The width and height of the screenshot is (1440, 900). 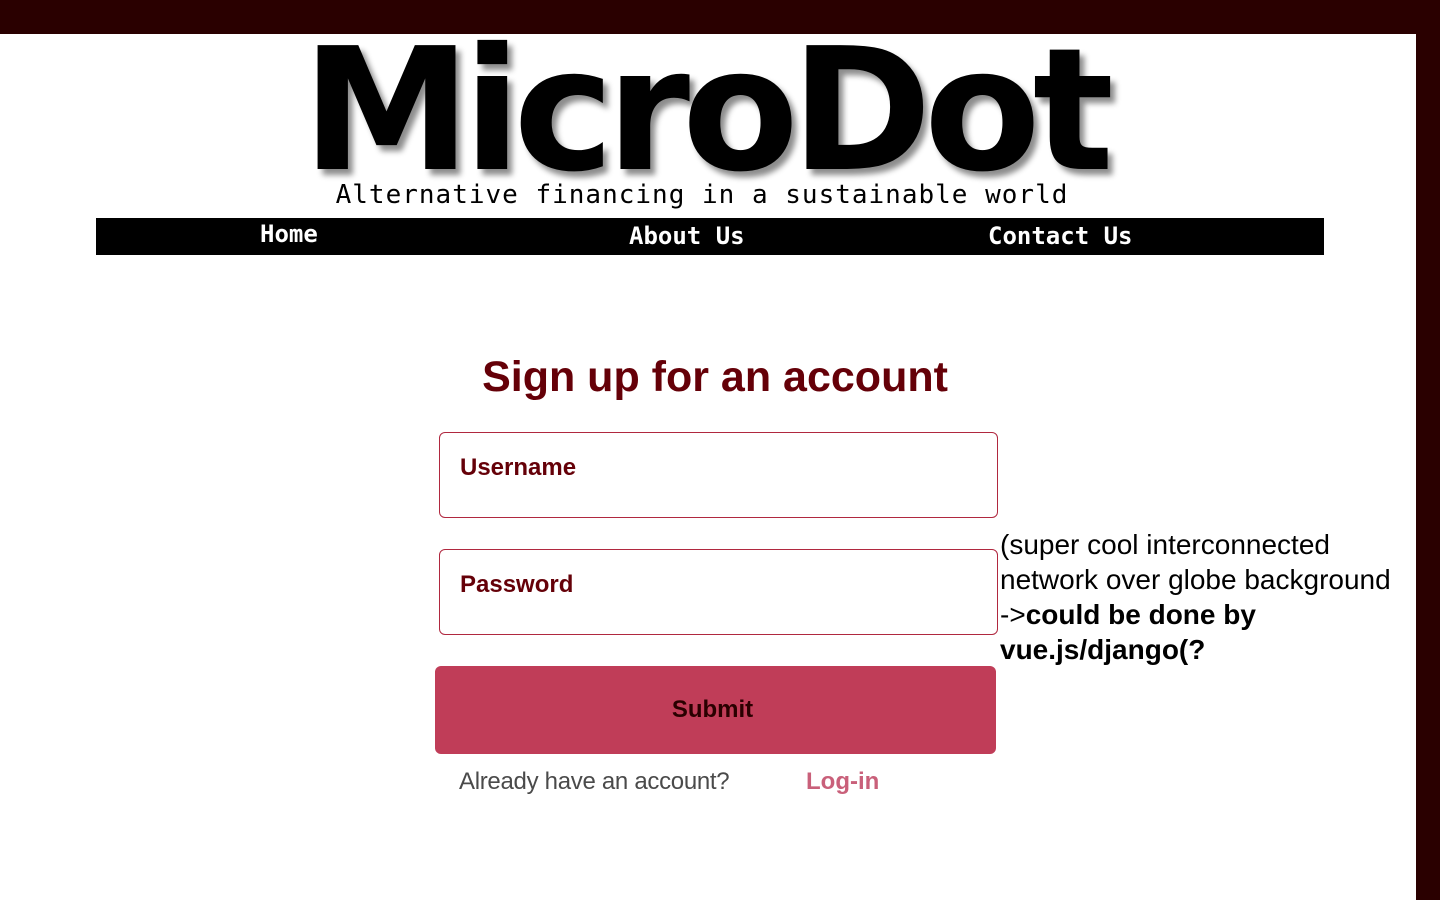 What do you see at coordinates (842, 782) in the screenshot?
I see `login-link: Log-in` at bounding box center [842, 782].